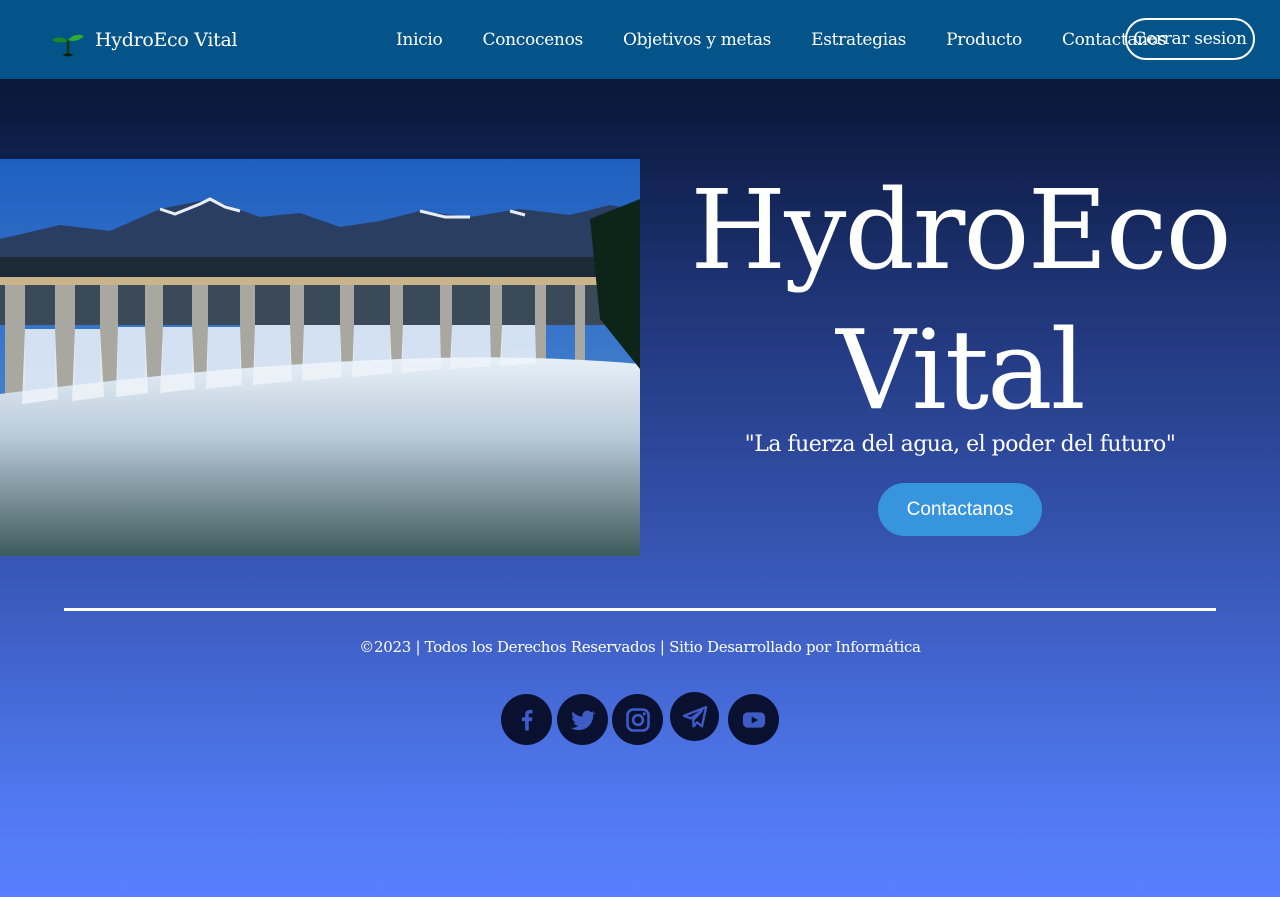 This screenshot has height=897, width=1280. I want to click on footer-divider, so click(640, 609).